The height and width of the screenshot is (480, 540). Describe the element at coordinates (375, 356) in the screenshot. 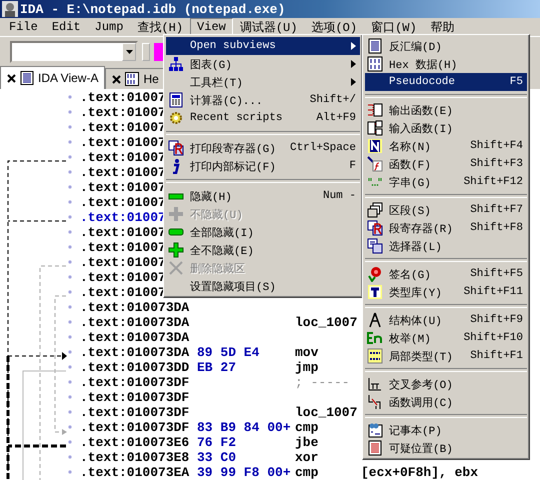

I see `local-types-icon` at that location.